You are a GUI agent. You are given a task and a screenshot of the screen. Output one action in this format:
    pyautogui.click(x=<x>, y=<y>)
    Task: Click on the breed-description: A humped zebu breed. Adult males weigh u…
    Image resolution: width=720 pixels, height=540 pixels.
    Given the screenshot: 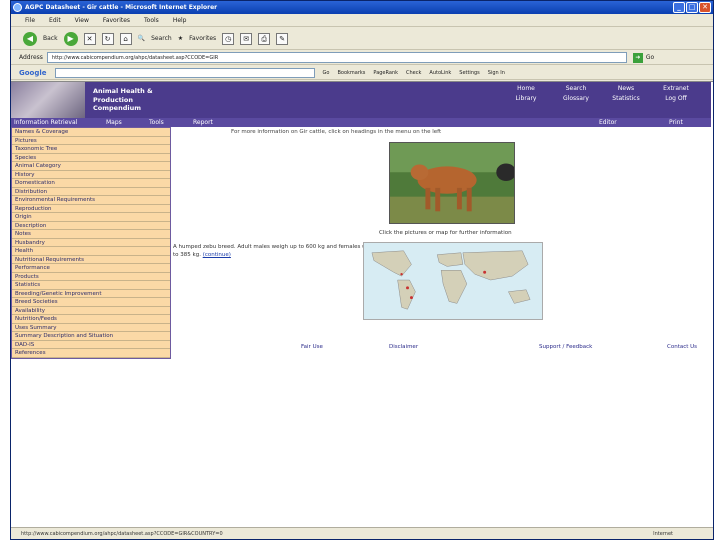 What is the action you would take?
    pyautogui.click(x=273, y=251)
    